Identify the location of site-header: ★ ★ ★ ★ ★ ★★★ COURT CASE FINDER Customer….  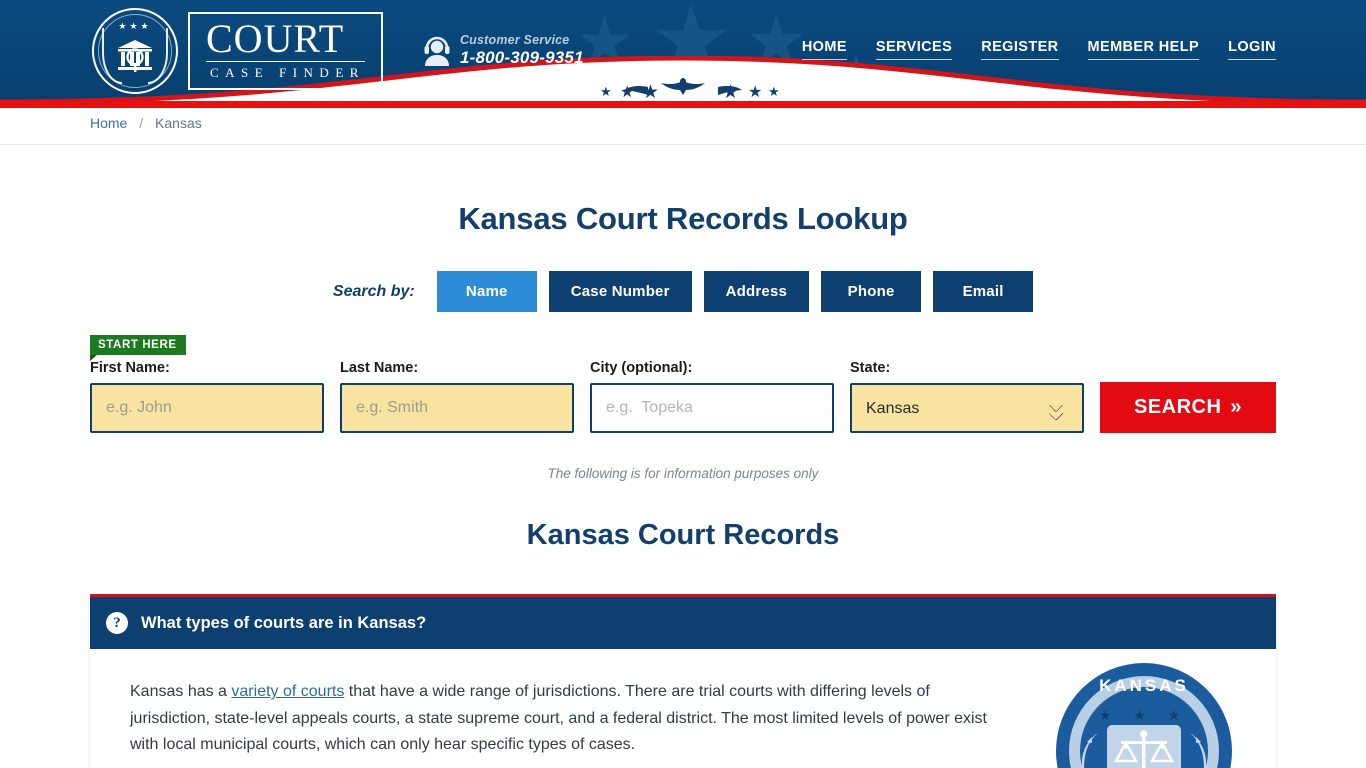
(683, 50).